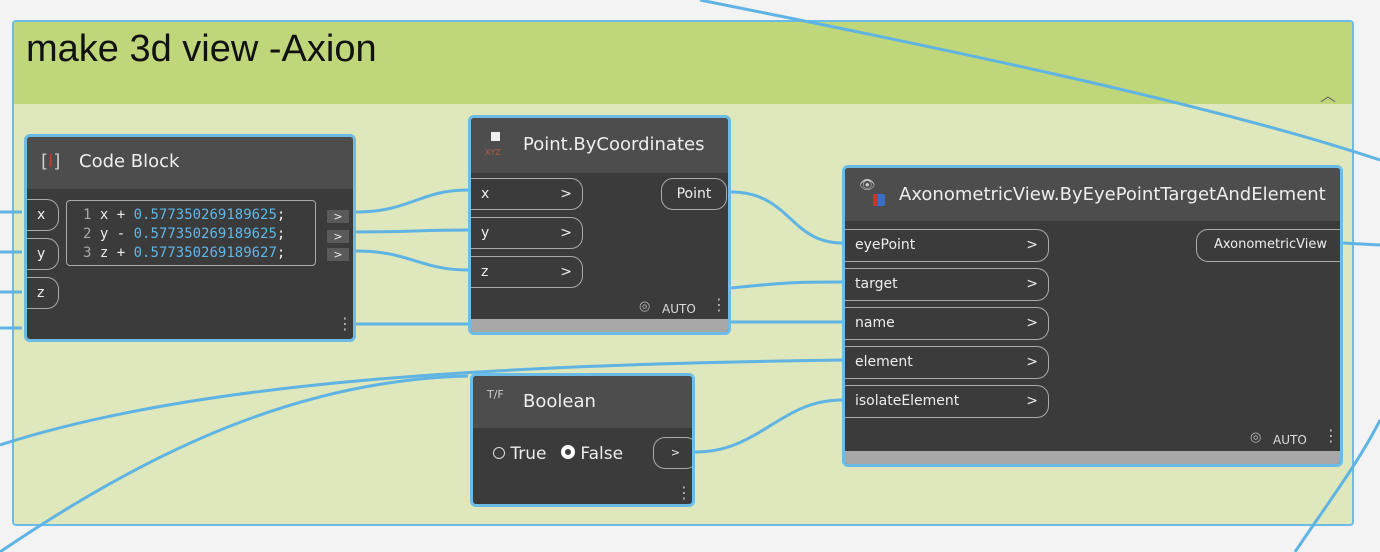 The image size is (1380, 552). I want to click on node-header: T/F Boolean, so click(582, 402).